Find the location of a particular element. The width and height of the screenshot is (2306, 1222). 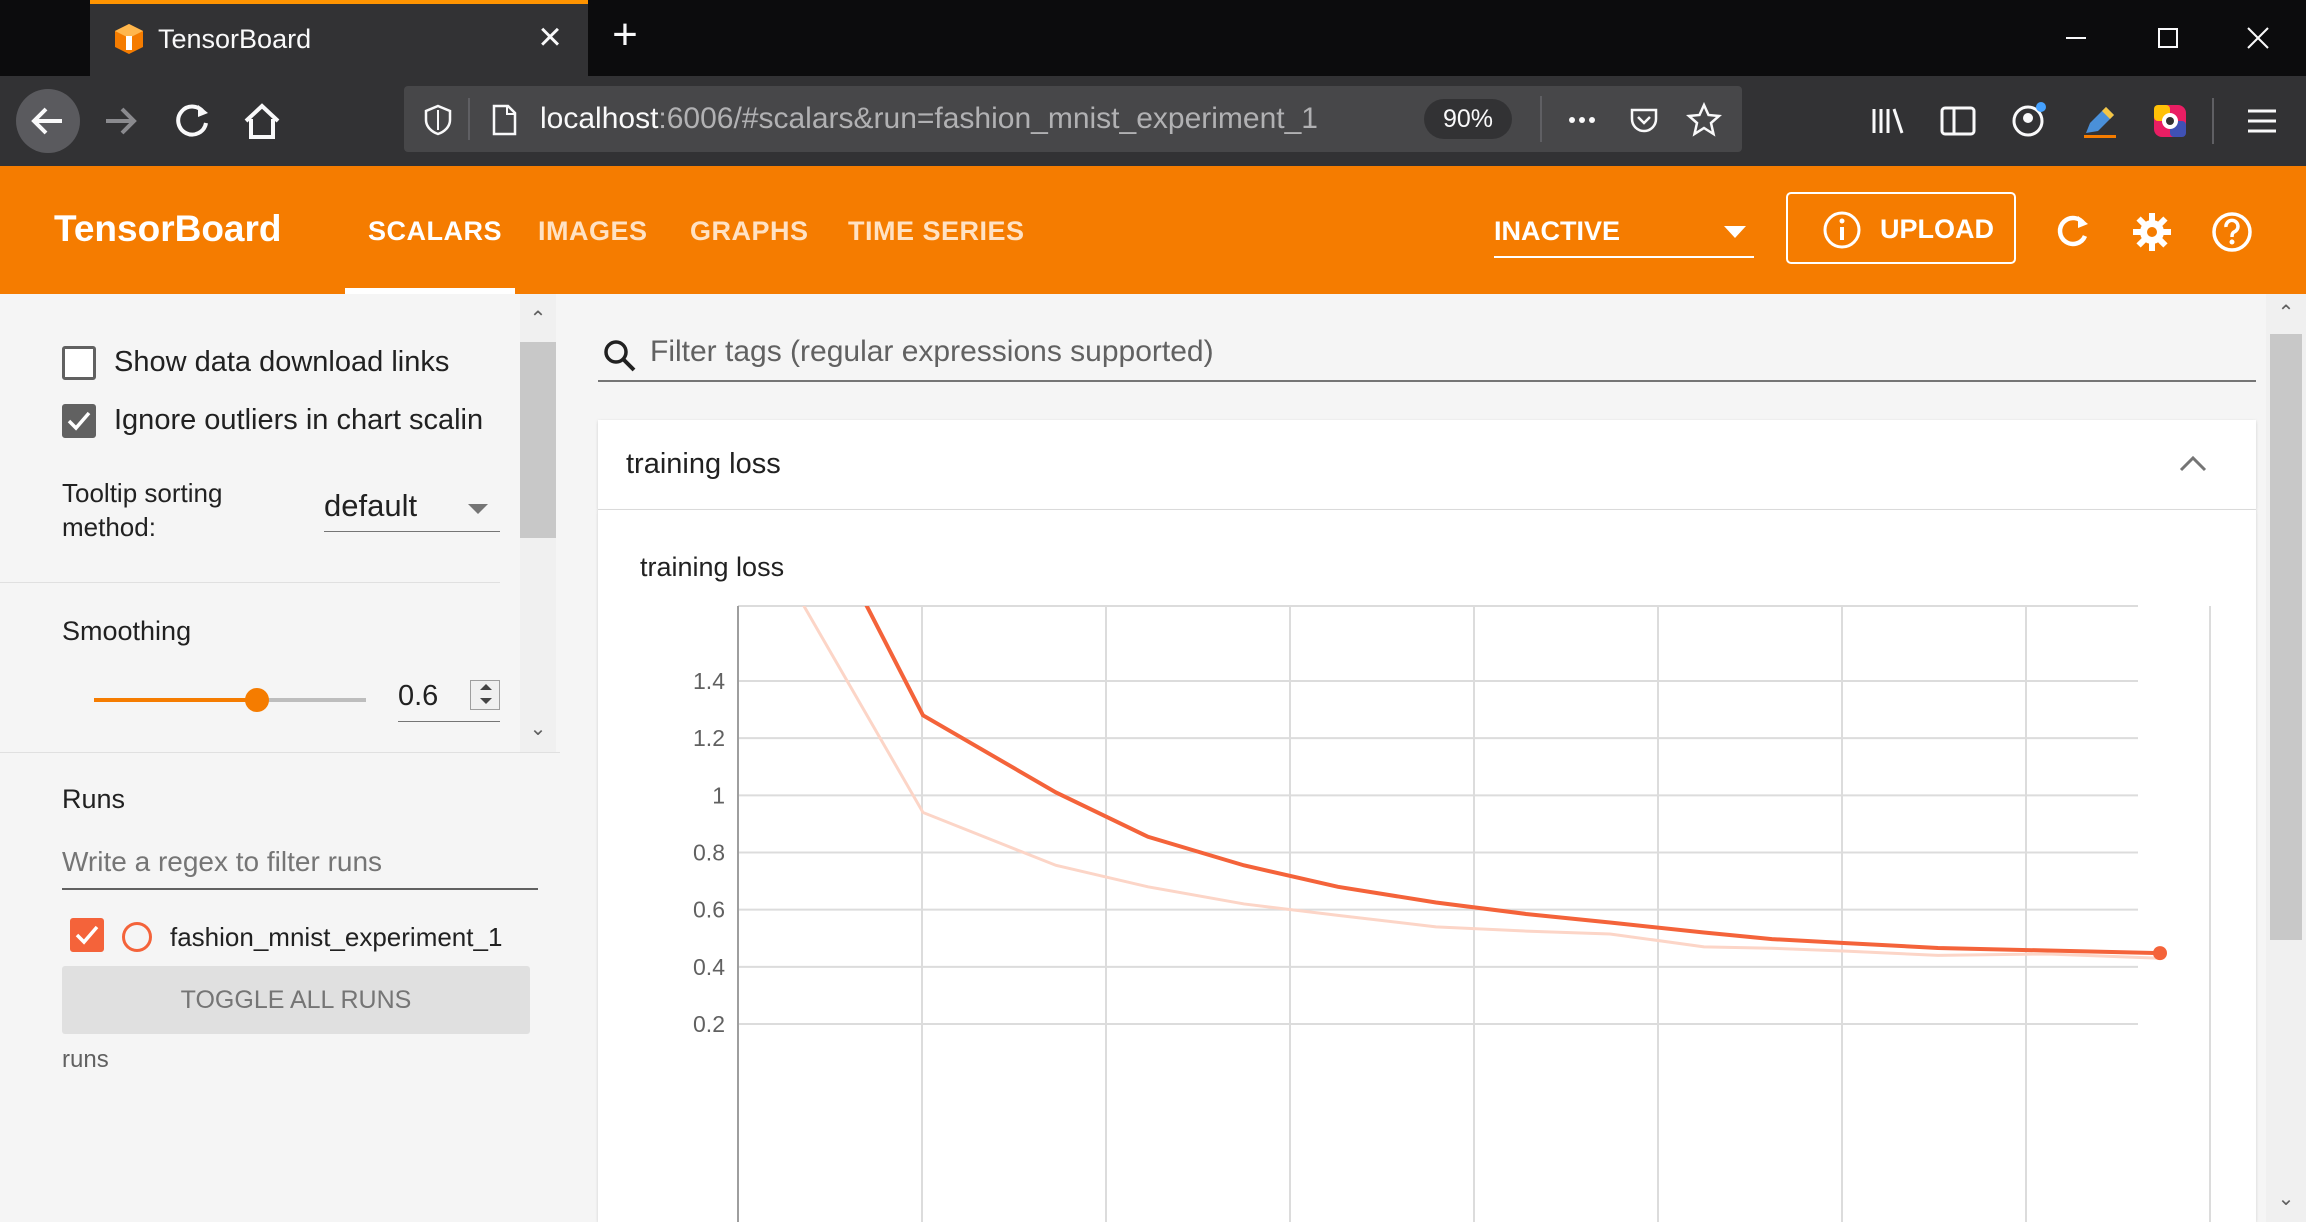

runs-regex-input is located at coordinates (300, 862).